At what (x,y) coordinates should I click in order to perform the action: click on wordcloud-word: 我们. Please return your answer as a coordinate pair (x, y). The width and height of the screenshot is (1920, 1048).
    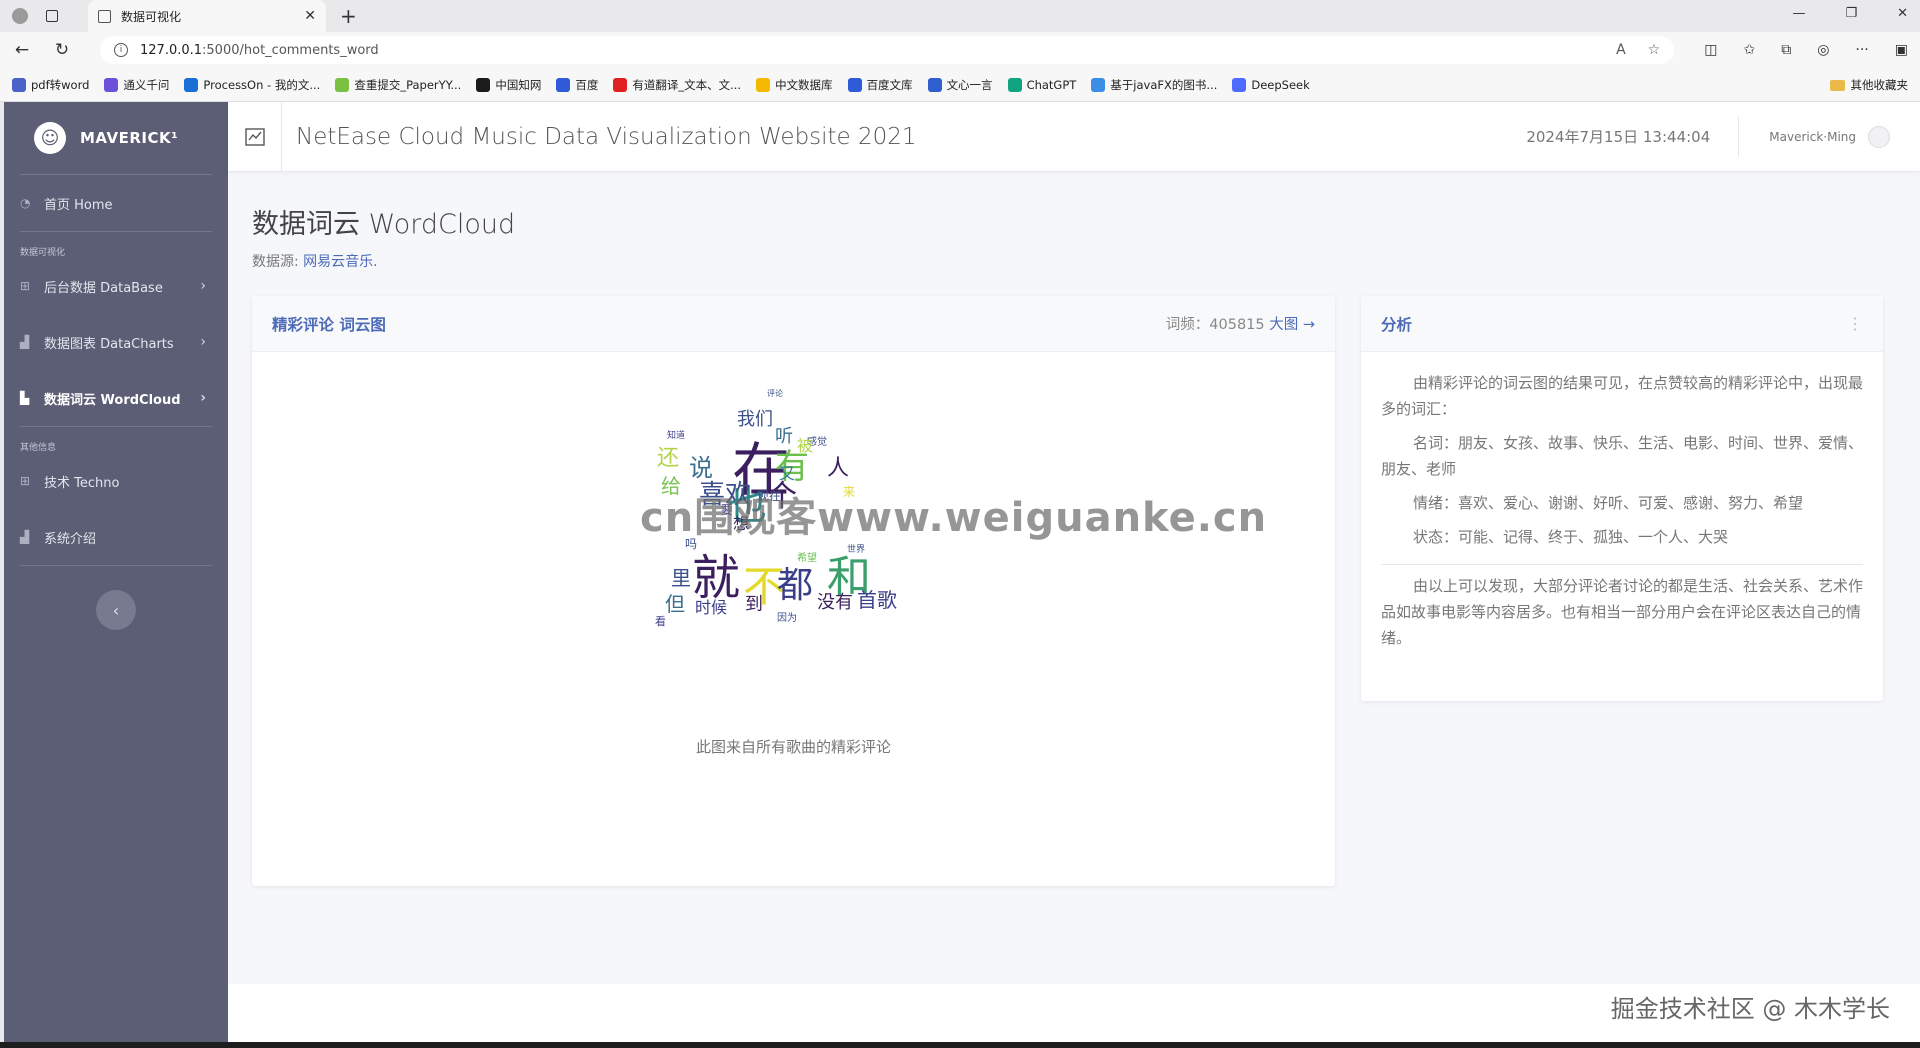
    Looking at the image, I should click on (755, 419).